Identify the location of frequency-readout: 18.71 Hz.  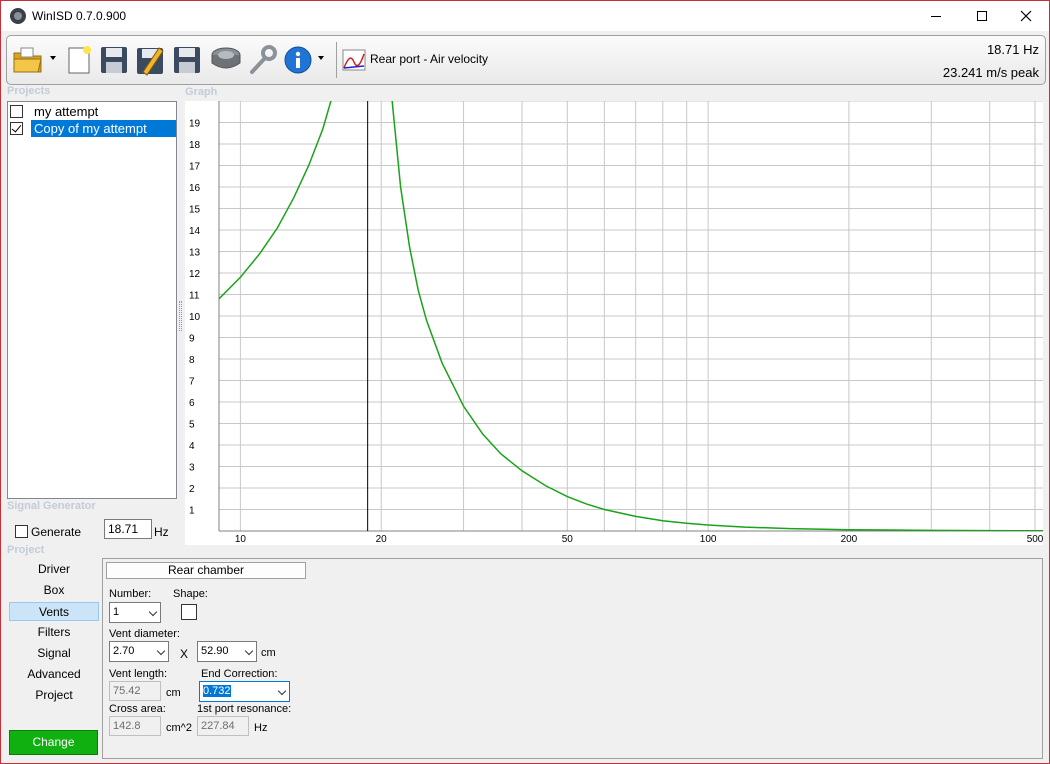
(1012, 49).